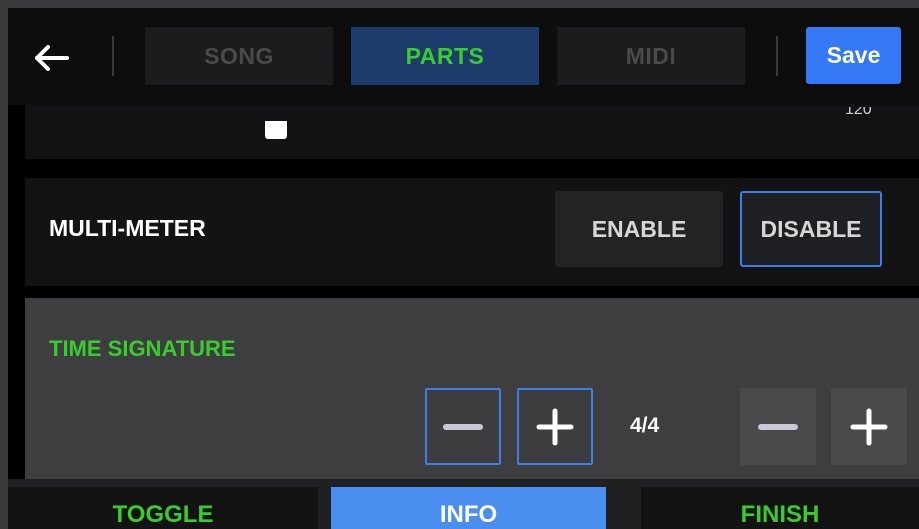 This screenshot has height=529, width=919. What do you see at coordinates (639, 229) in the screenshot?
I see `enable-button: ENABLE` at bounding box center [639, 229].